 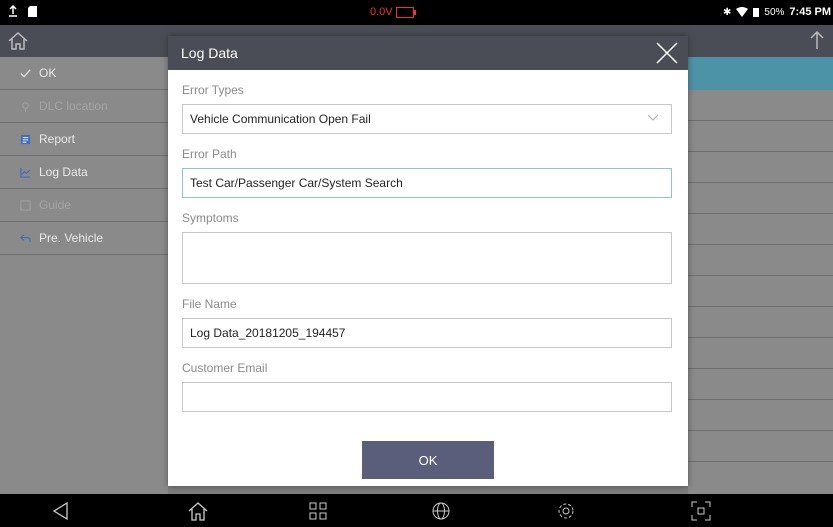 I want to click on file-name-field: Log Data_20181205_194457, so click(x=427, y=333).